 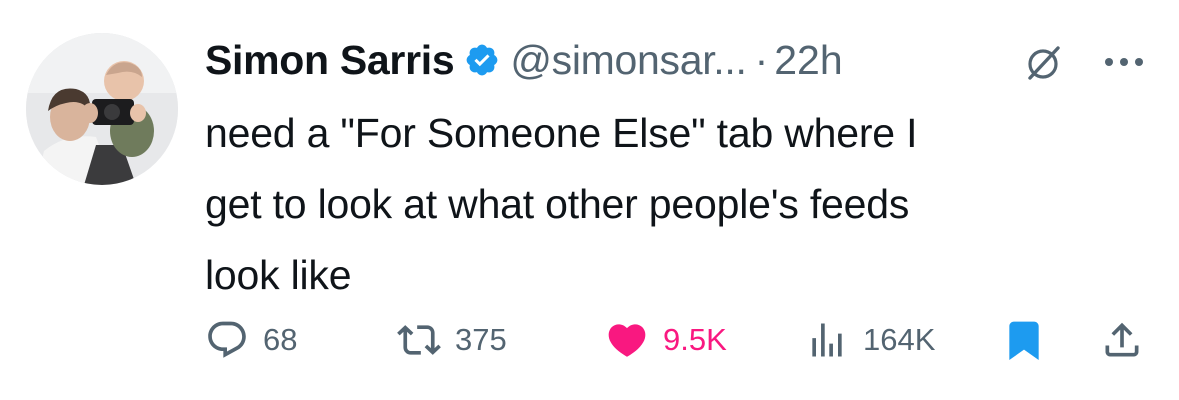 I want to click on tweet-text-line: need a "For Someone Else" tab where I, so click(x=561, y=133).